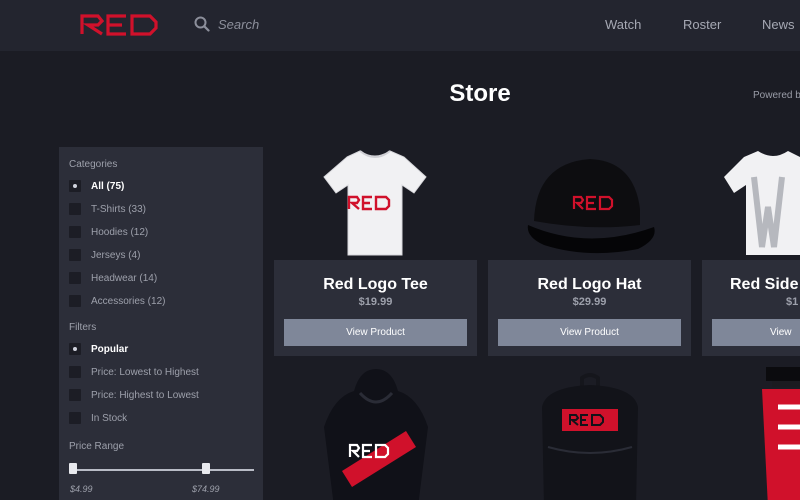 The height and width of the screenshot is (500, 800). I want to click on category-all: All (75), so click(96, 186).